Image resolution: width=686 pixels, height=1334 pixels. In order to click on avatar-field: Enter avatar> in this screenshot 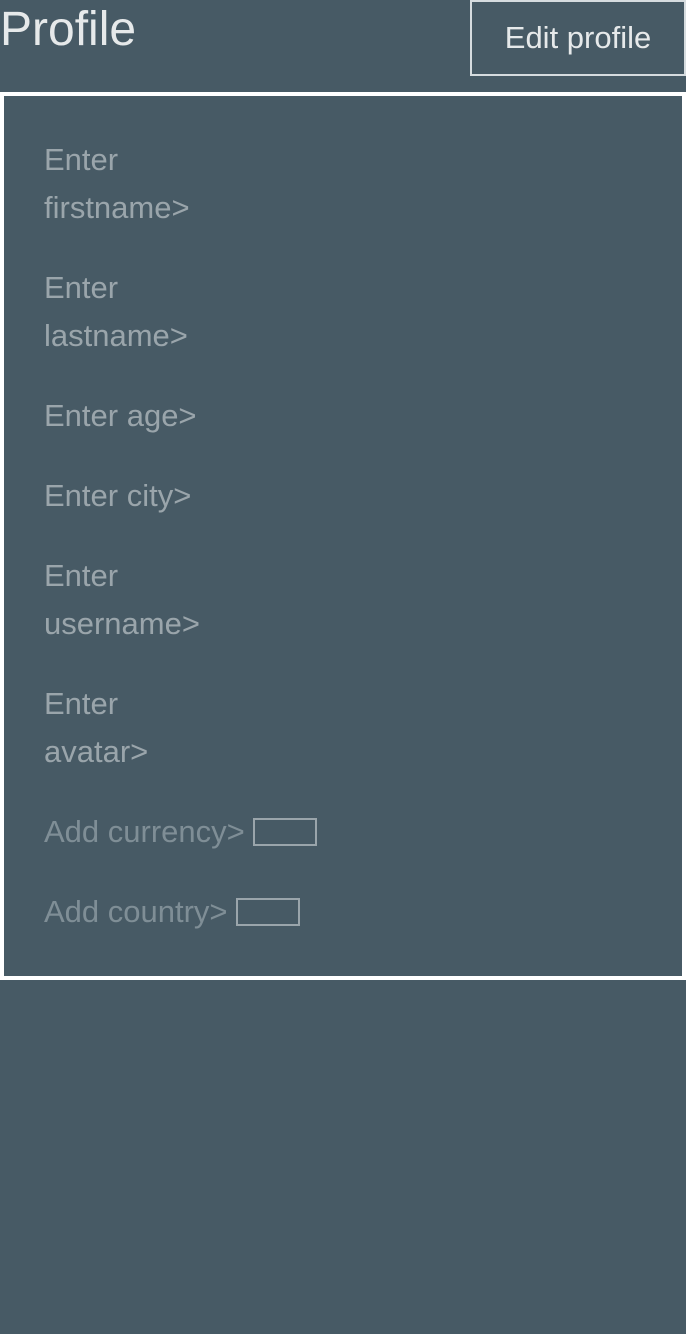, I will do `click(214, 728)`.